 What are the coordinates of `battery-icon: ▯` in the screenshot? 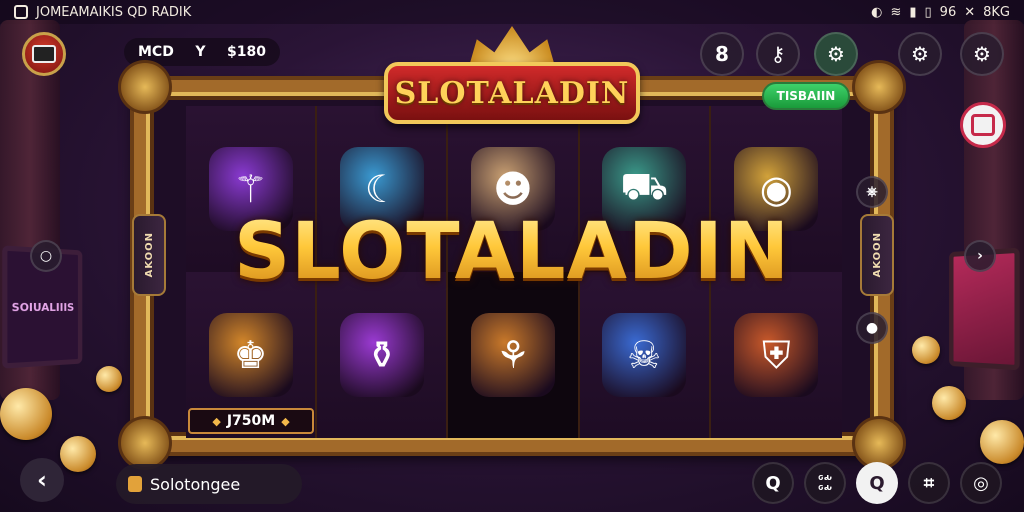 It's located at (928, 12).